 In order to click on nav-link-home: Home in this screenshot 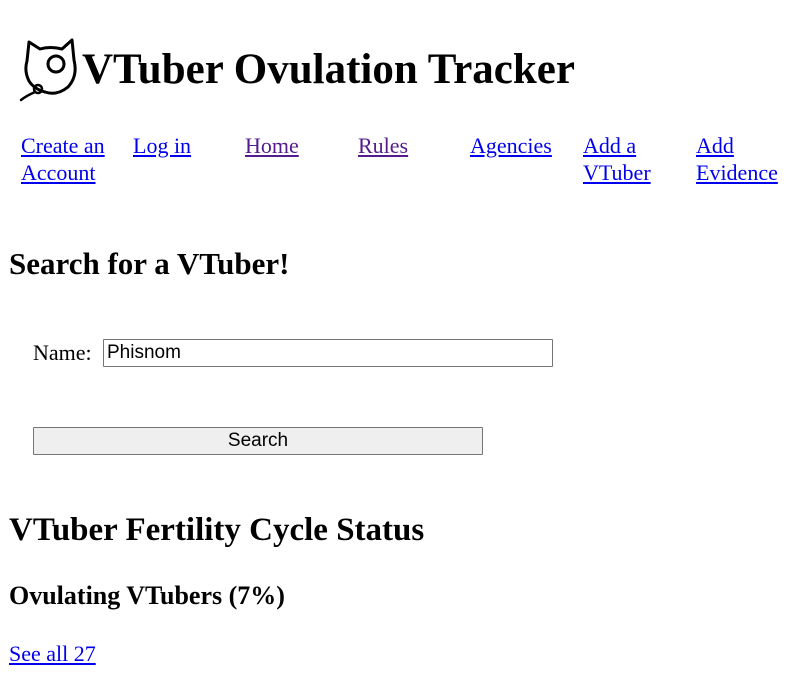, I will do `click(295, 145)`.